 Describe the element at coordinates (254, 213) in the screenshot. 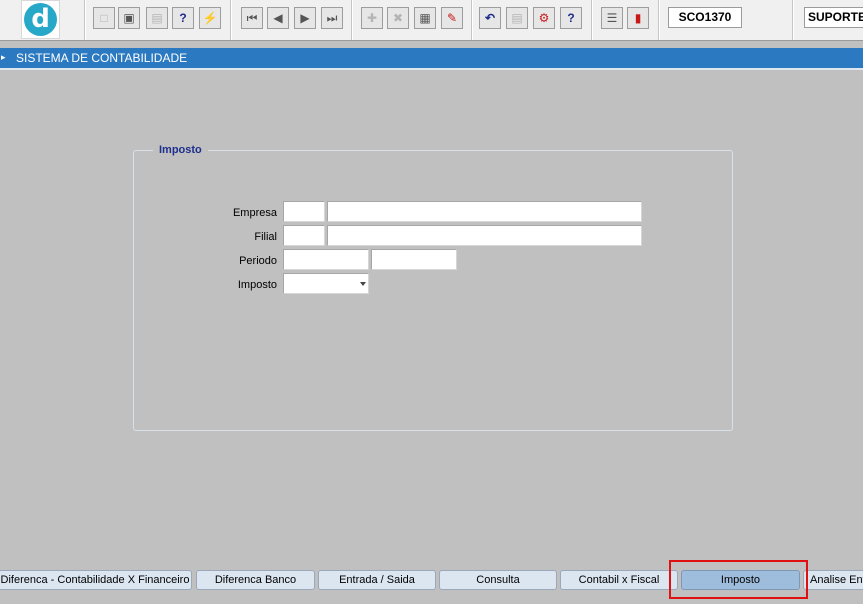

I see `empresa-label: Empresa` at that location.